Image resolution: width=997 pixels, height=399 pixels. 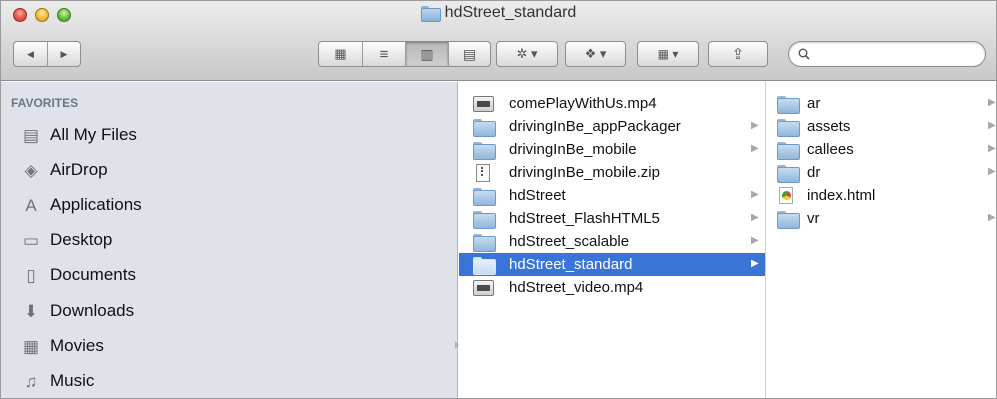 What do you see at coordinates (45, 103) in the screenshot?
I see `sidebar-section-favorites: FAVORITES` at bounding box center [45, 103].